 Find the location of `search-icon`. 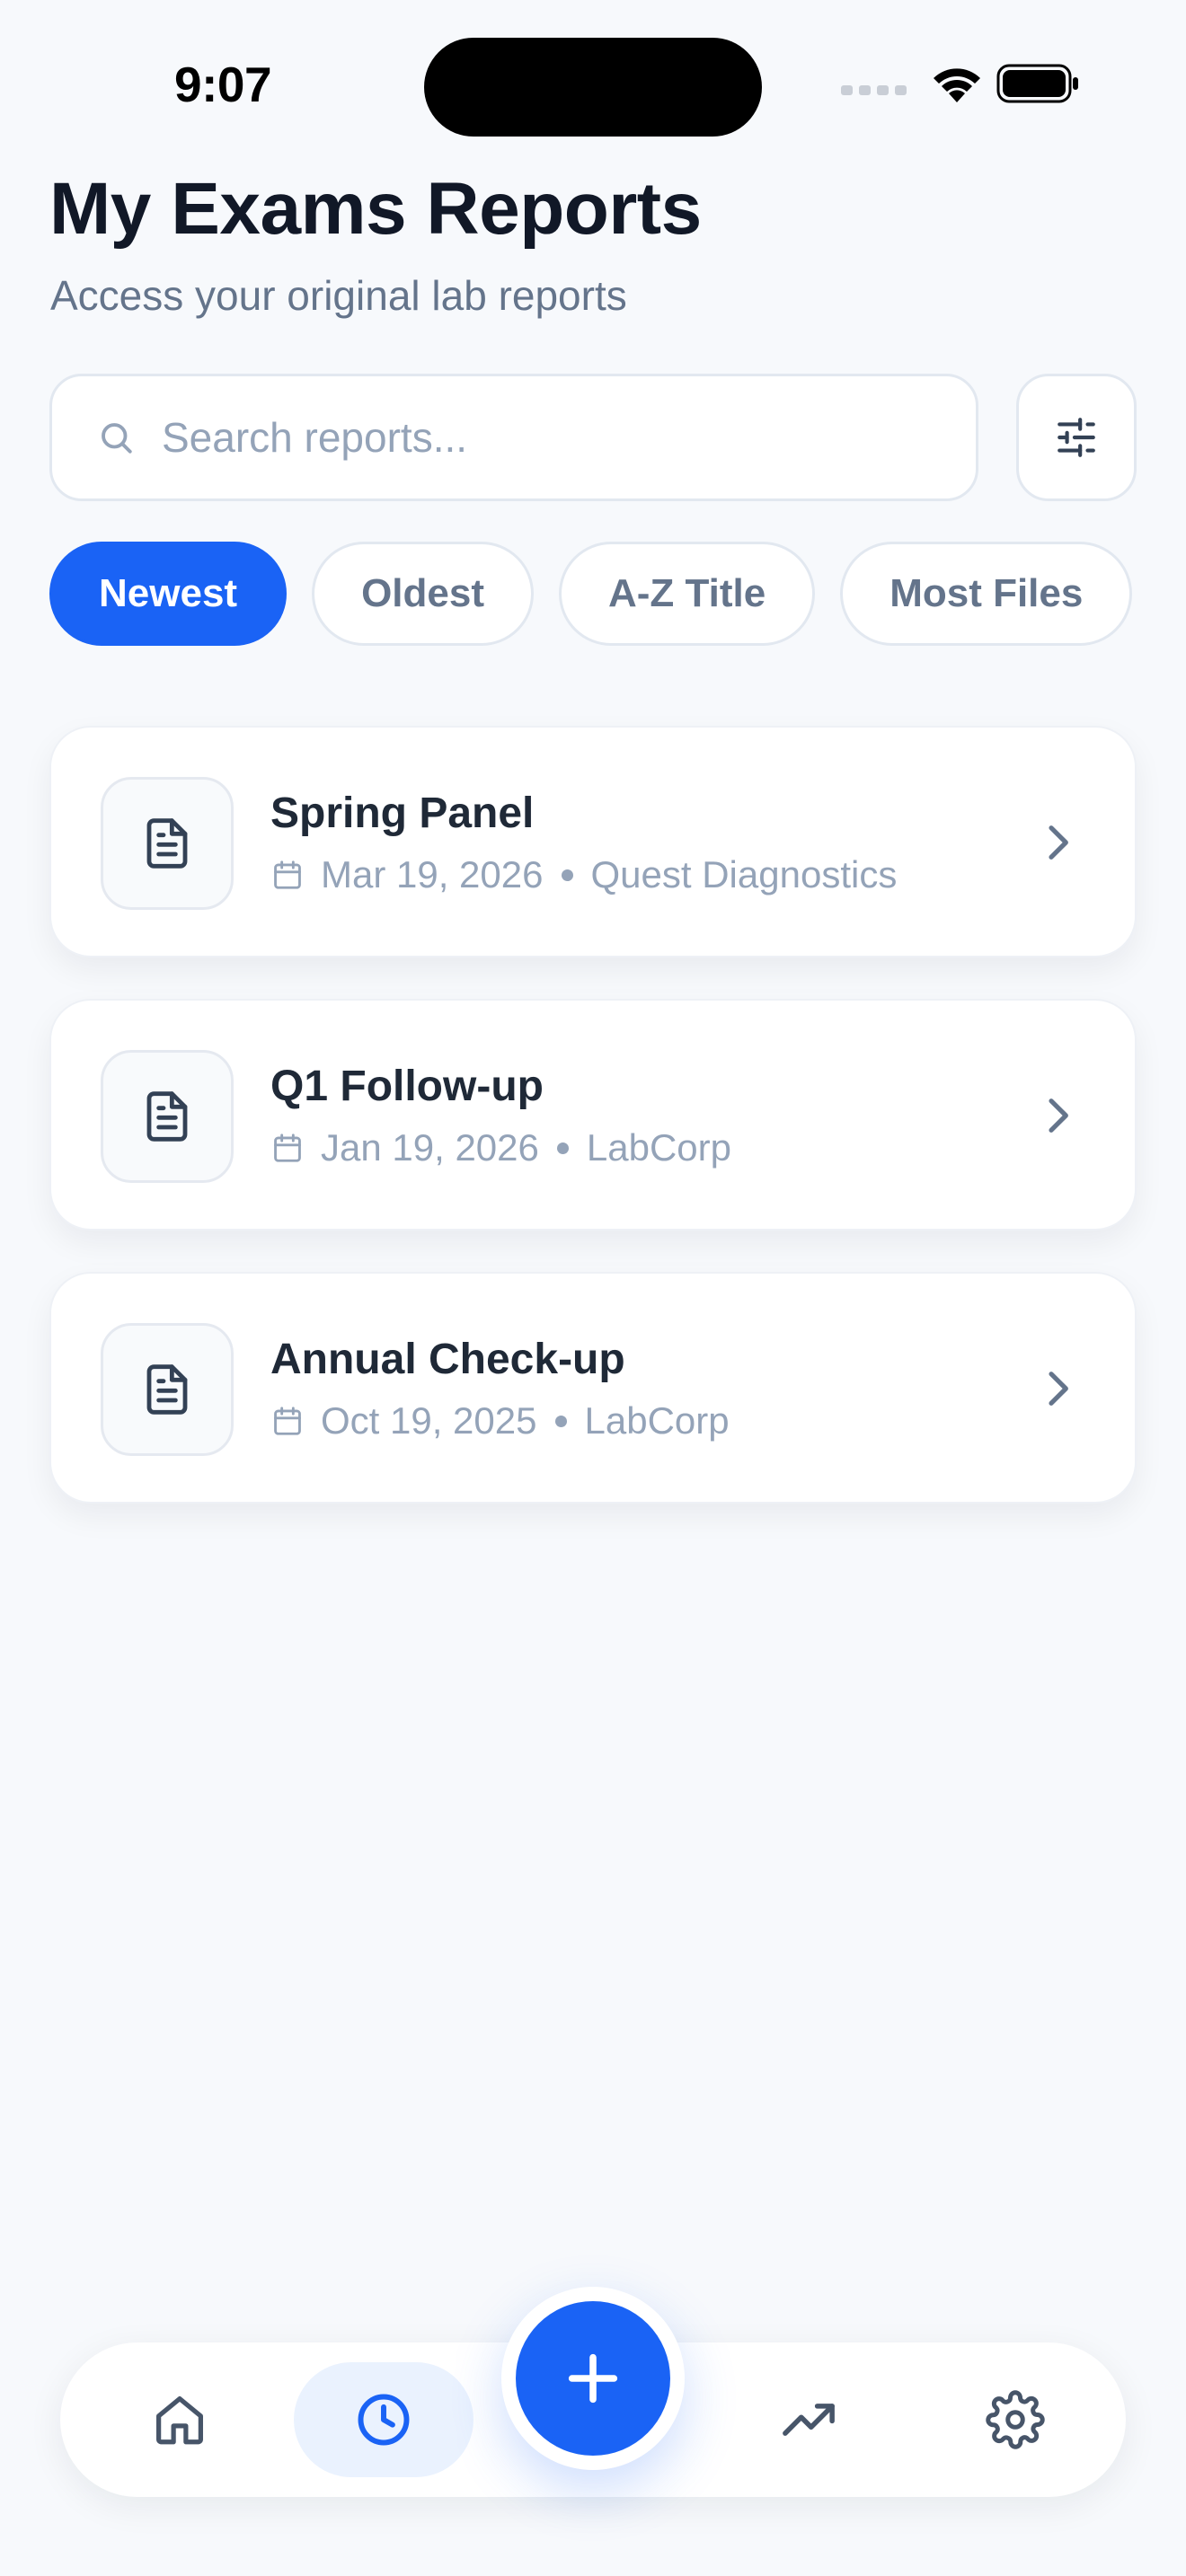

search-icon is located at coordinates (117, 438).